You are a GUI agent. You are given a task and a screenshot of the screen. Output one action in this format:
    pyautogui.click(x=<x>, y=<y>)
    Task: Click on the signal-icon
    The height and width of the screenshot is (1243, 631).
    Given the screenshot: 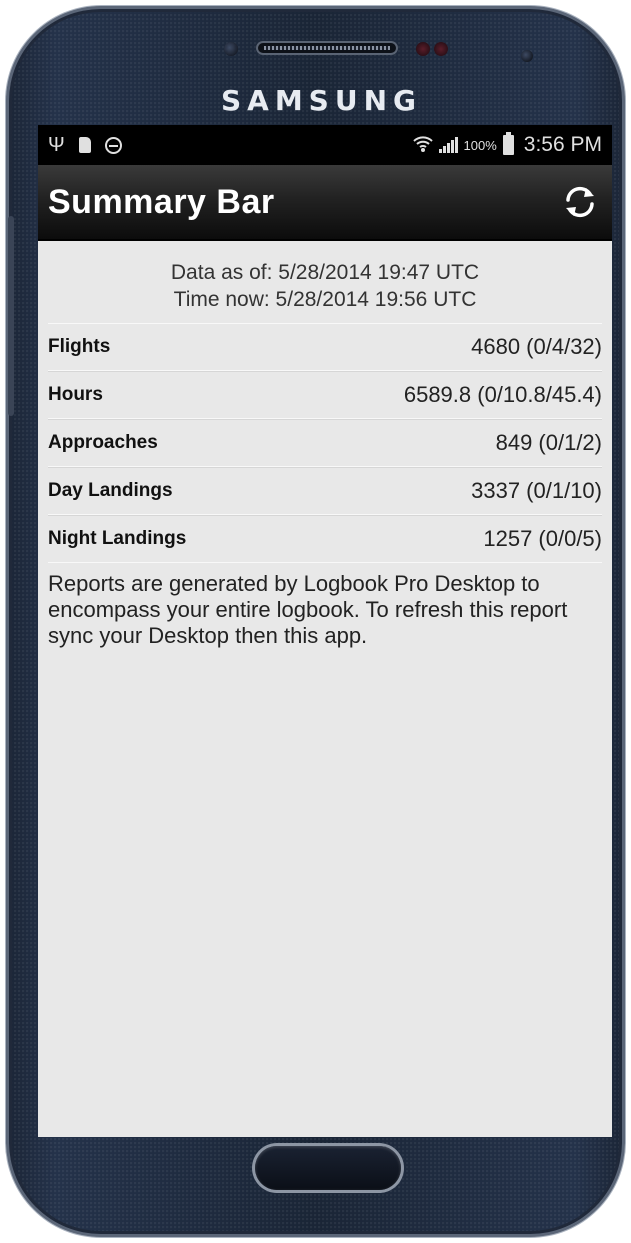 What is the action you would take?
    pyautogui.click(x=448, y=145)
    